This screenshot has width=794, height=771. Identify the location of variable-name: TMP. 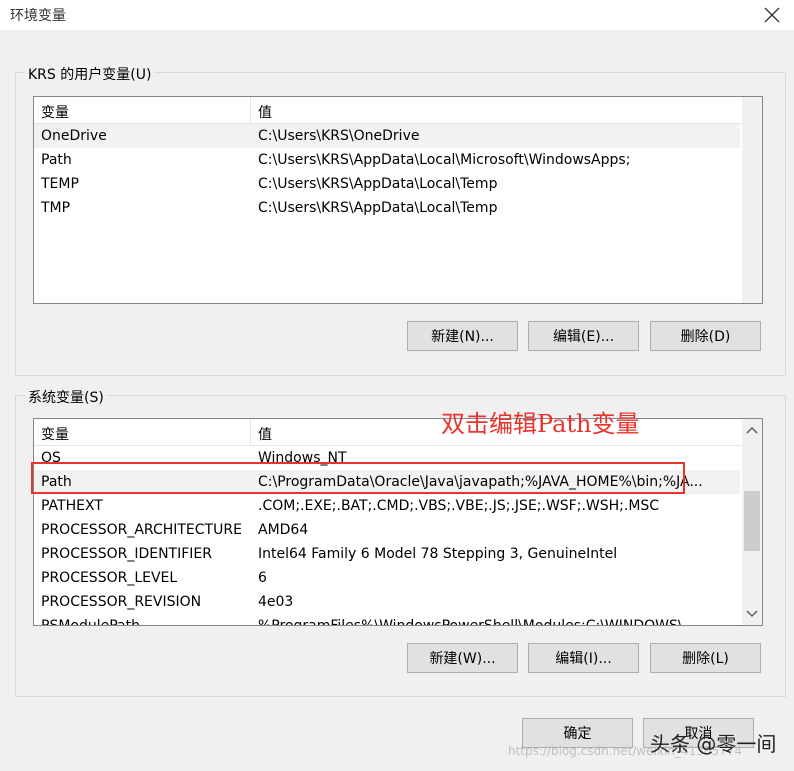
(56, 208).